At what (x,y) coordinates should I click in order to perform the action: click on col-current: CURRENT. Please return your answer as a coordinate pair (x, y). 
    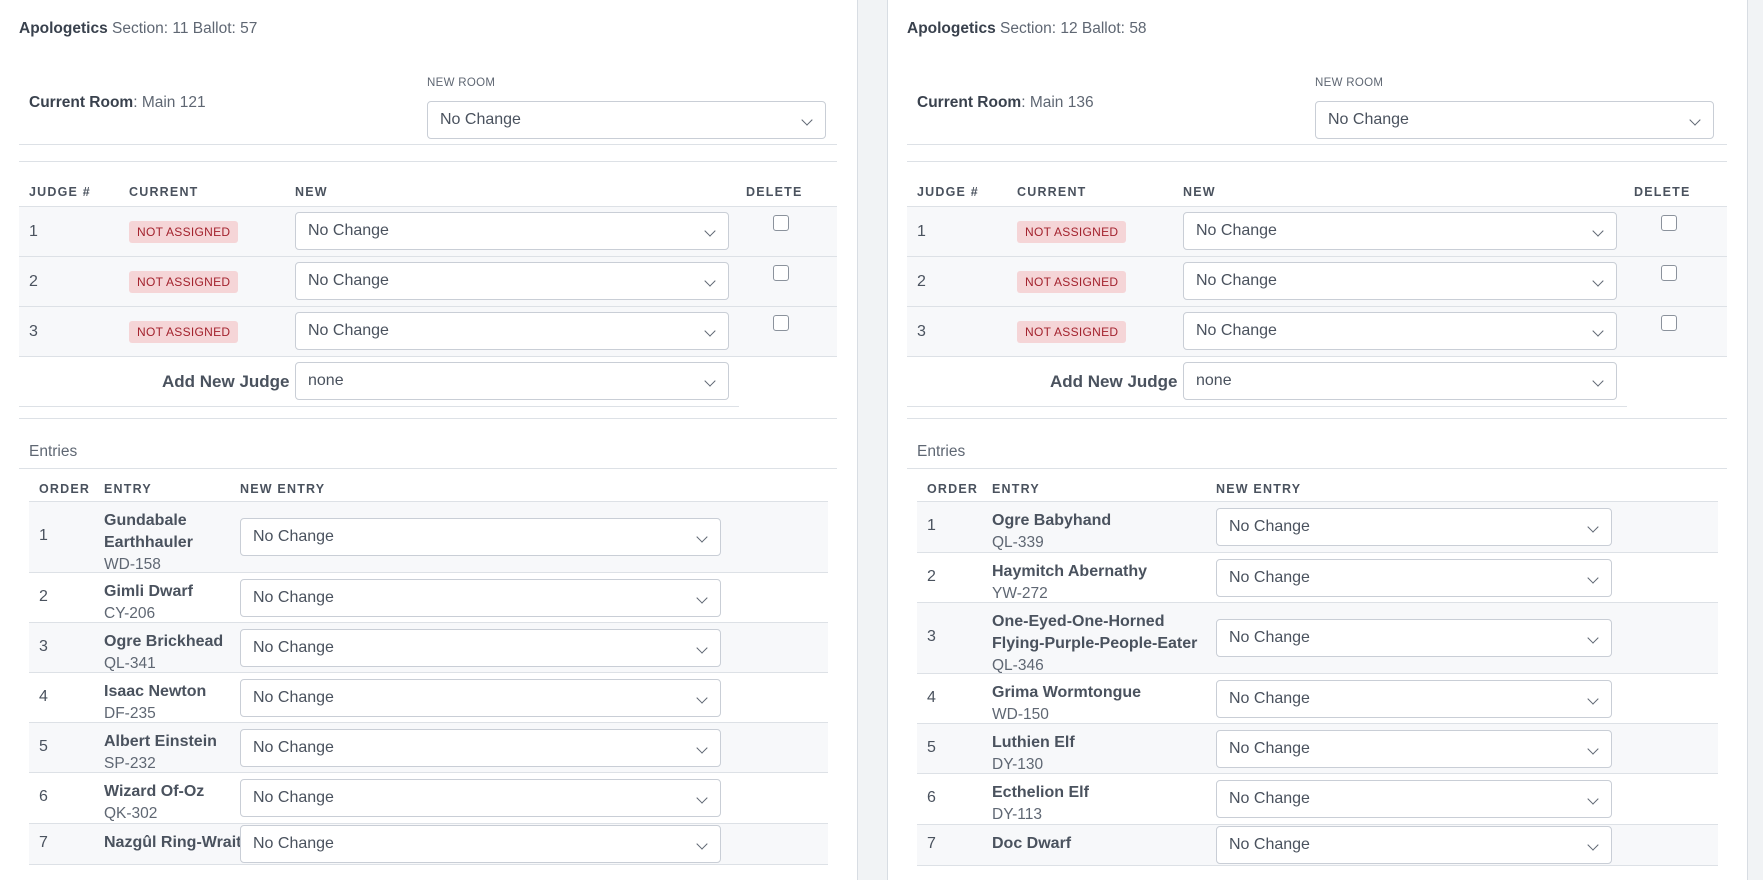
    Looking at the image, I should click on (1052, 192).